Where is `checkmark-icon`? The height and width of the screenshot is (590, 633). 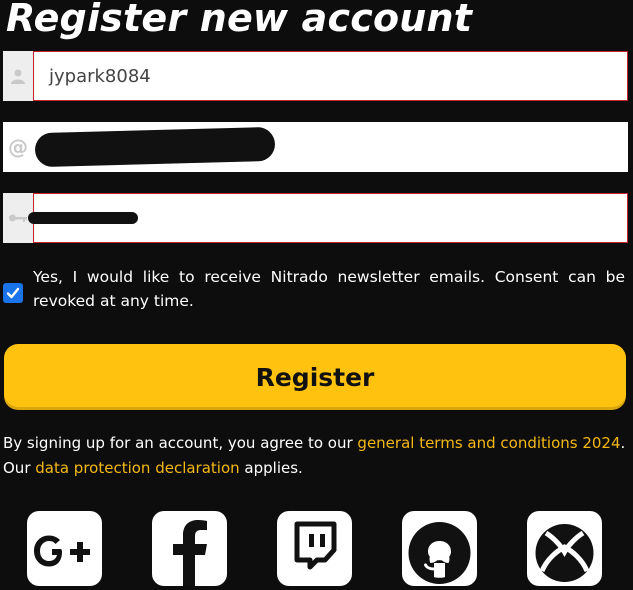
checkmark-icon is located at coordinates (13, 293).